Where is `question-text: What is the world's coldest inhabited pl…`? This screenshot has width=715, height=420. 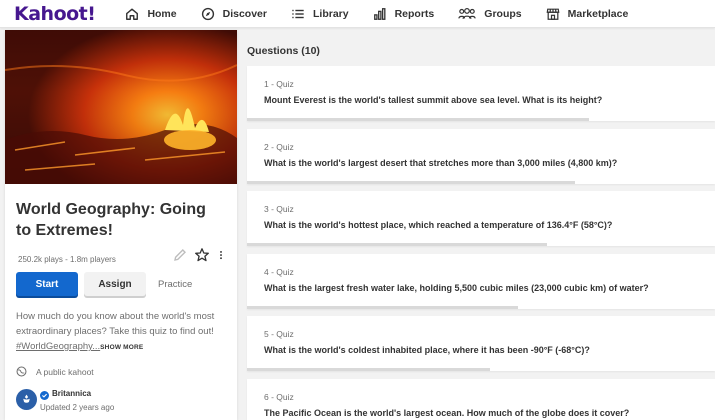
question-text: What is the world's coldest inhabited pl… is located at coordinates (427, 350).